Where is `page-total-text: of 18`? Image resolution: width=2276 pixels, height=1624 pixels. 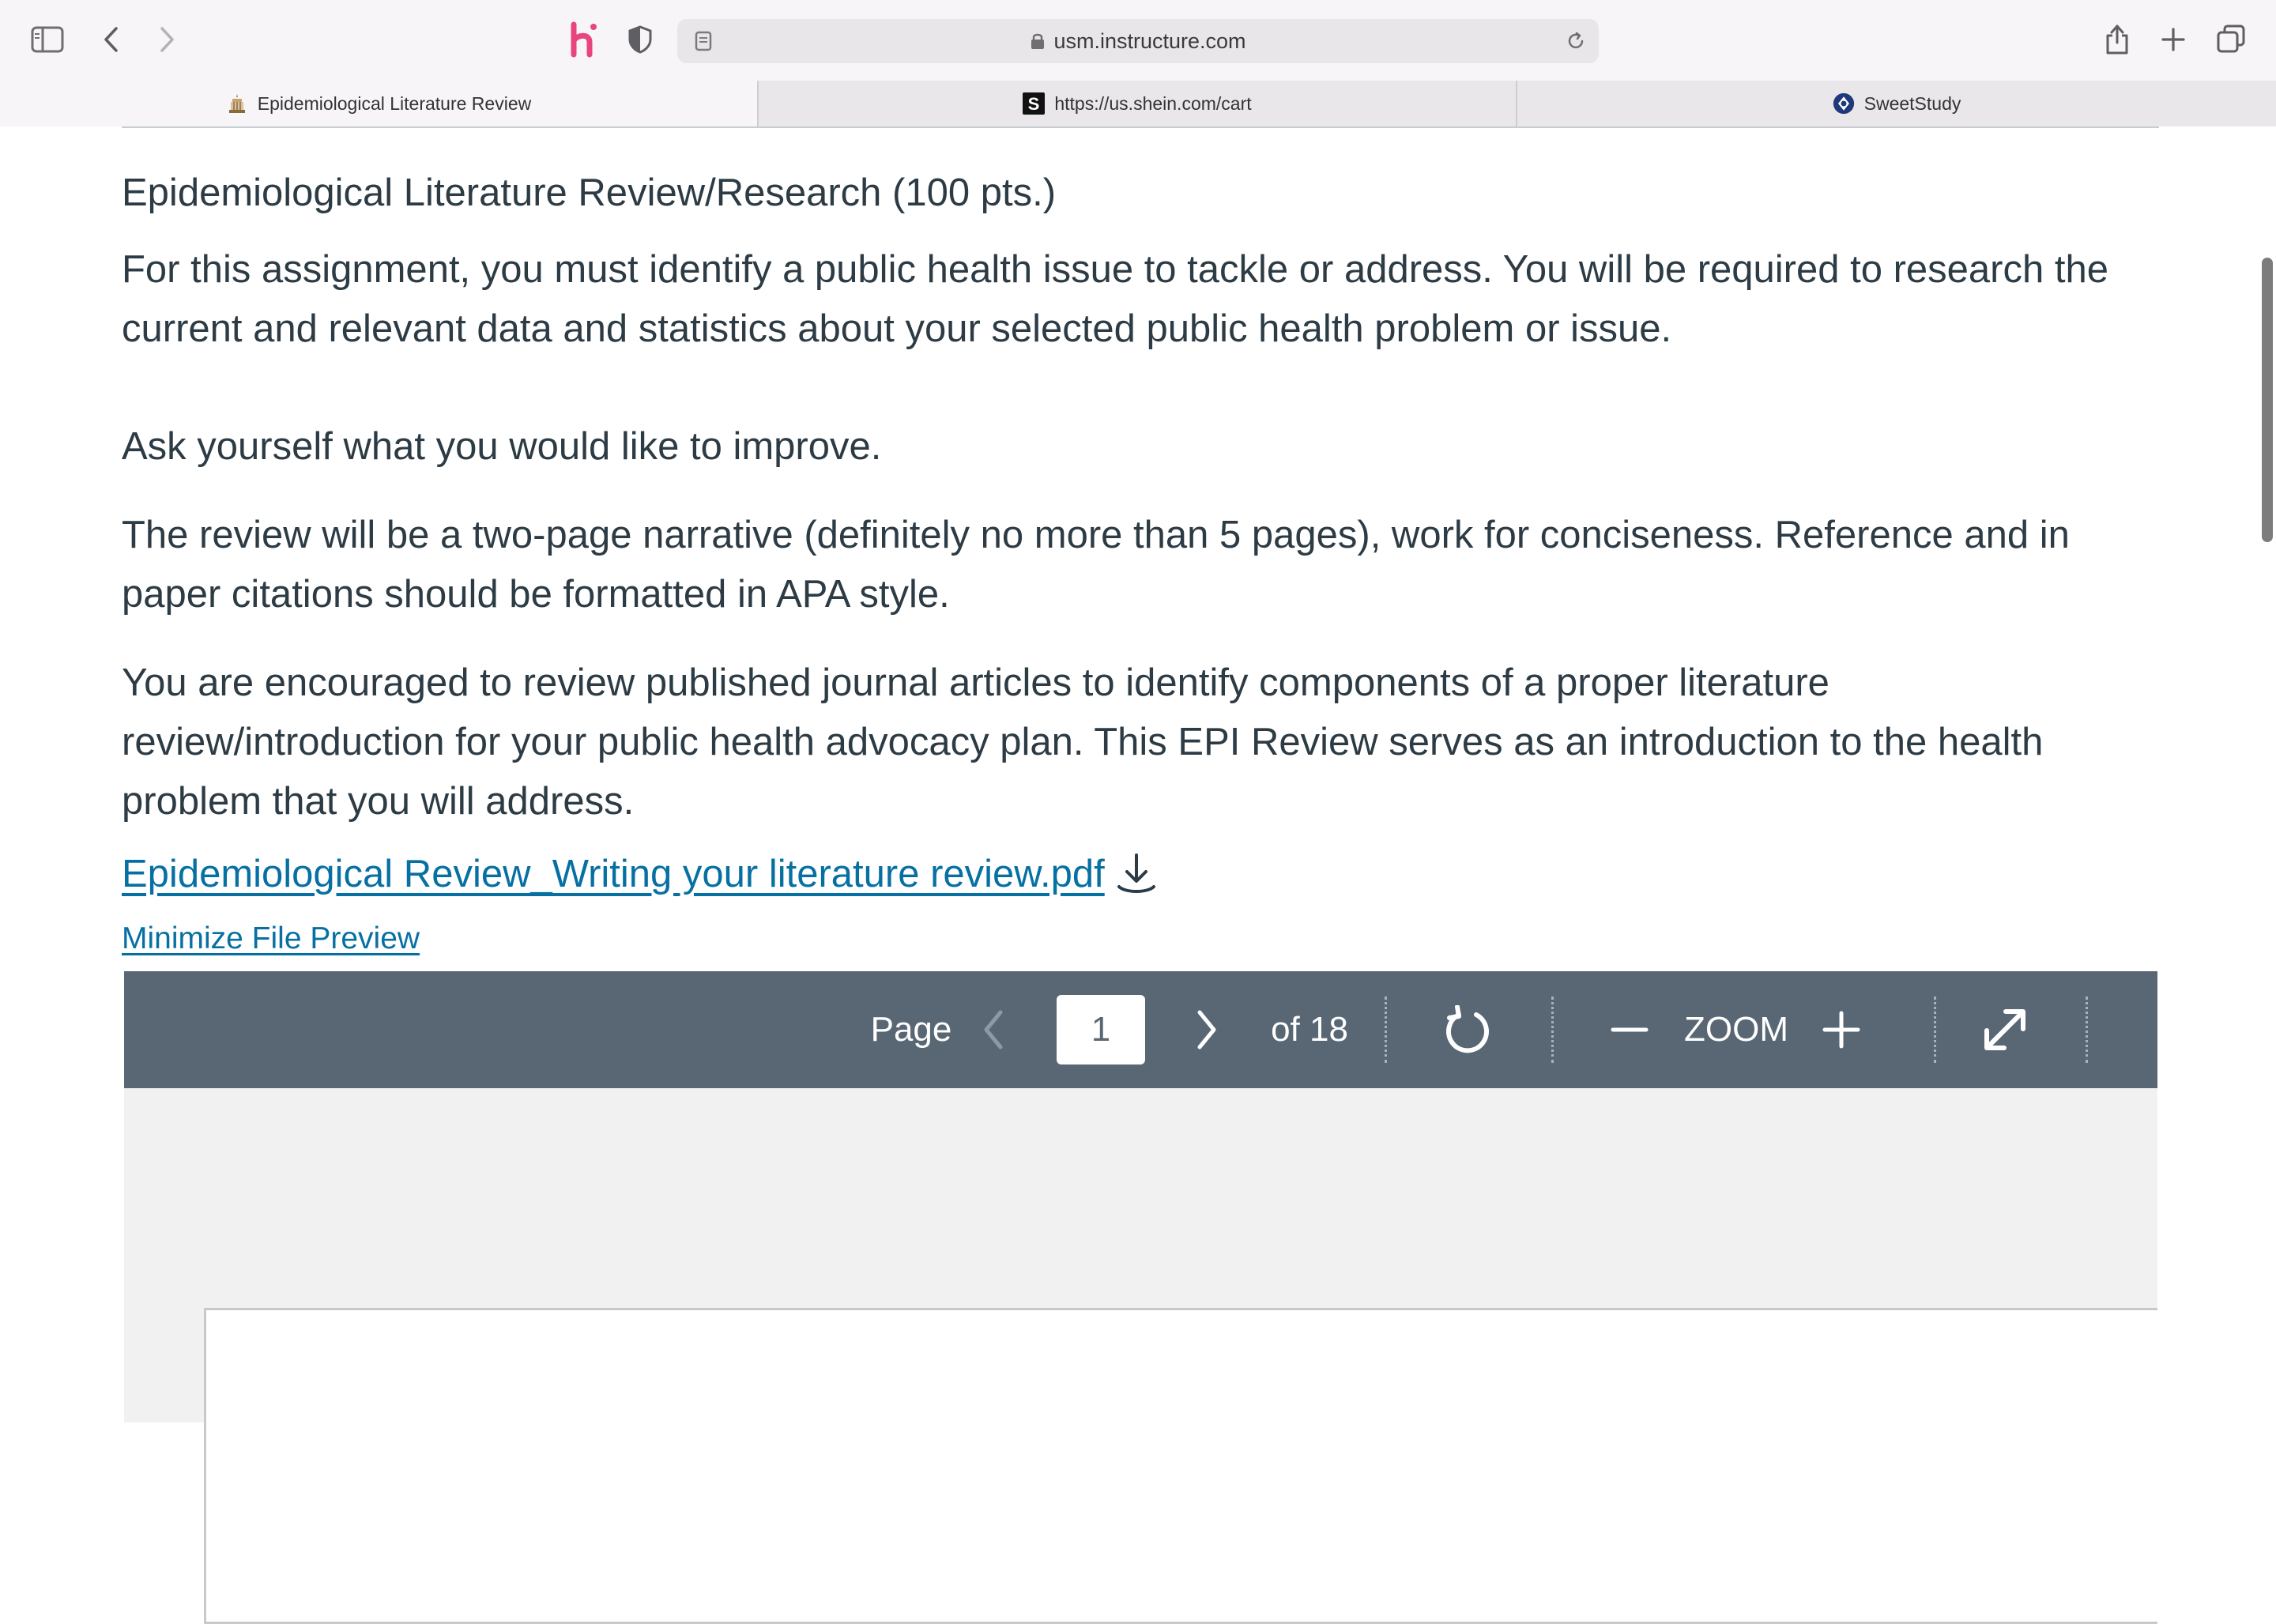 page-total-text: of 18 is located at coordinates (1309, 1029).